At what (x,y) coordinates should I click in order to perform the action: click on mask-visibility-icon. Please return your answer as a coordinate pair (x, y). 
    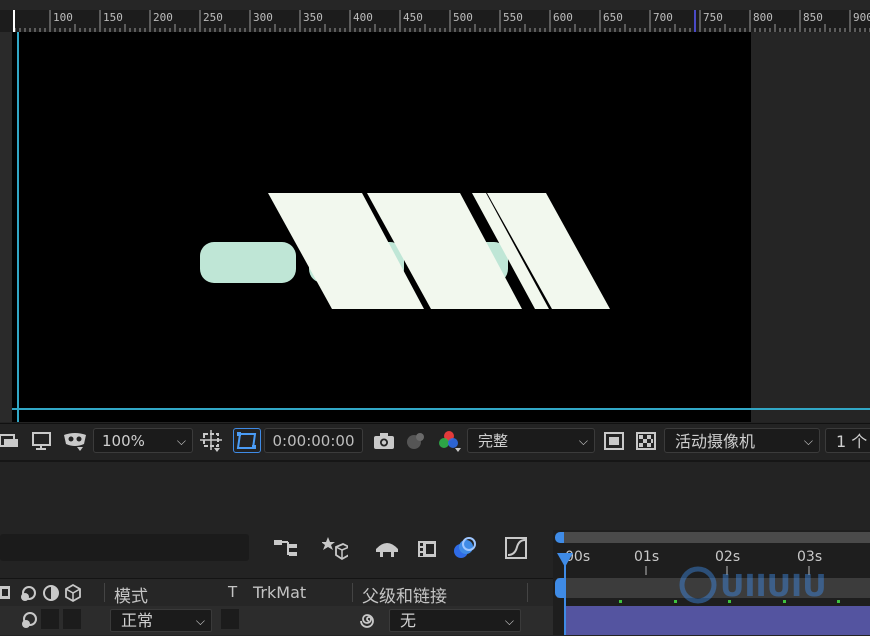
    Looking at the image, I should click on (76, 441).